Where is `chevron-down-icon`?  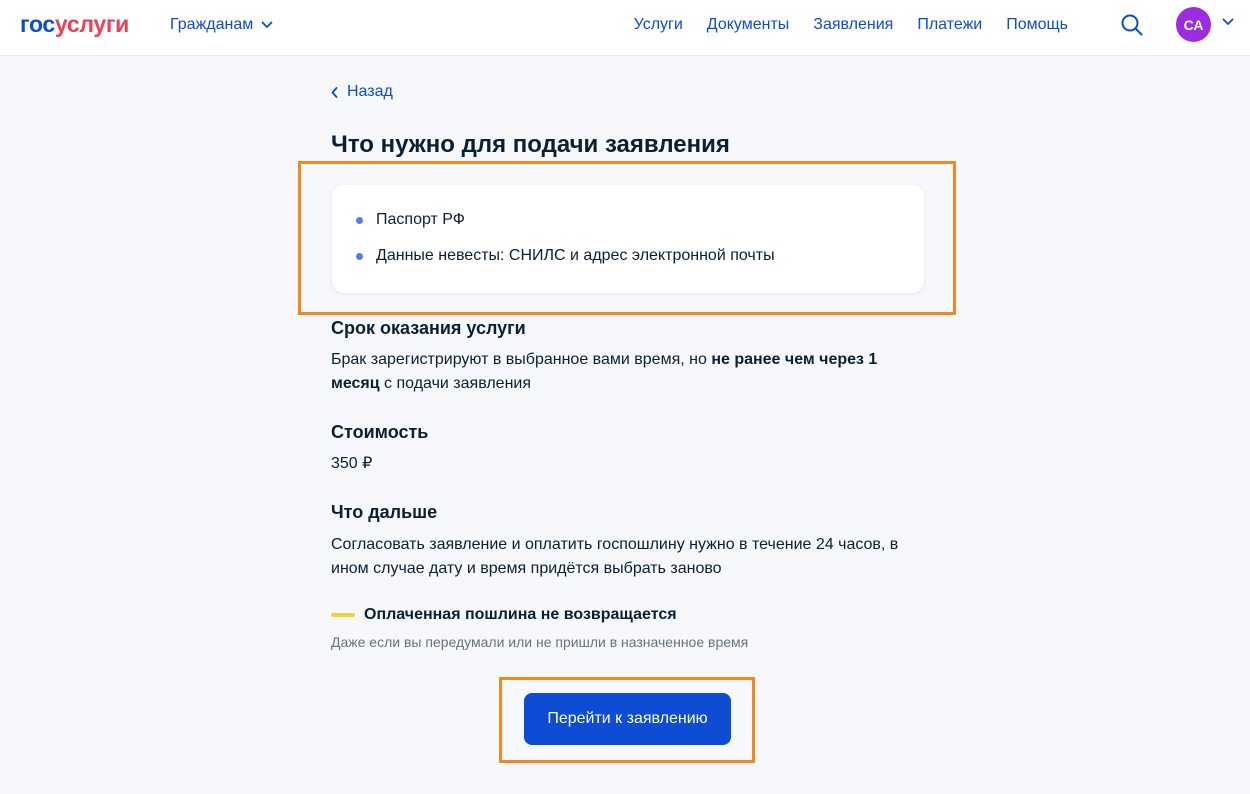 chevron-down-icon is located at coordinates (267, 24).